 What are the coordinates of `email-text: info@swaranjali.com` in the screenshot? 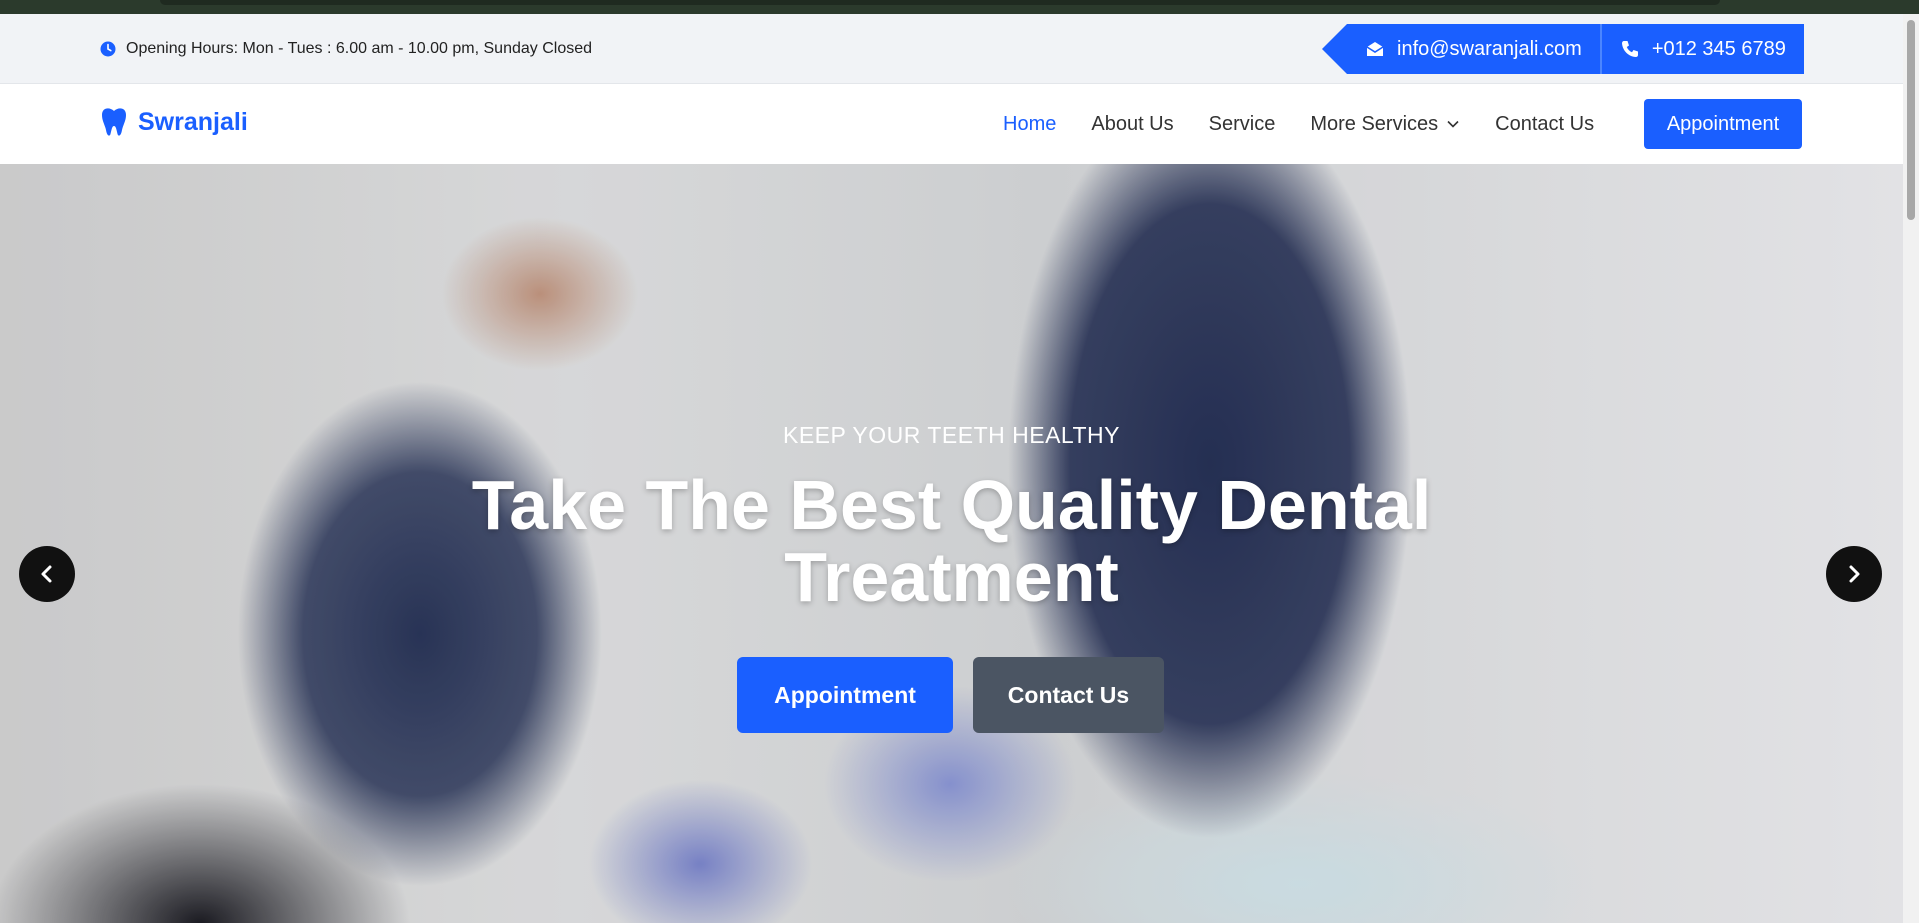 It's located at (1489, 48).